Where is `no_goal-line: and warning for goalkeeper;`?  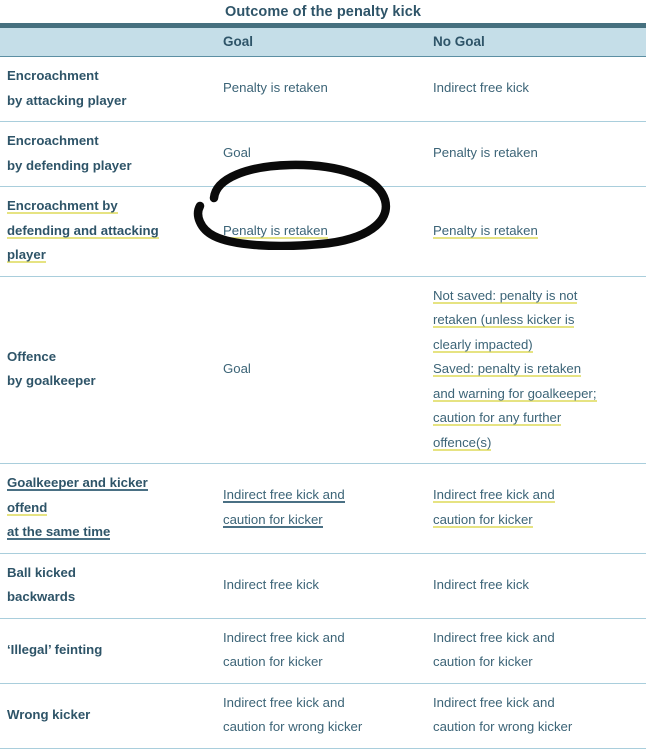
no_goal-line: and warning for goalkeeper; is located at coordinates (515, 393).